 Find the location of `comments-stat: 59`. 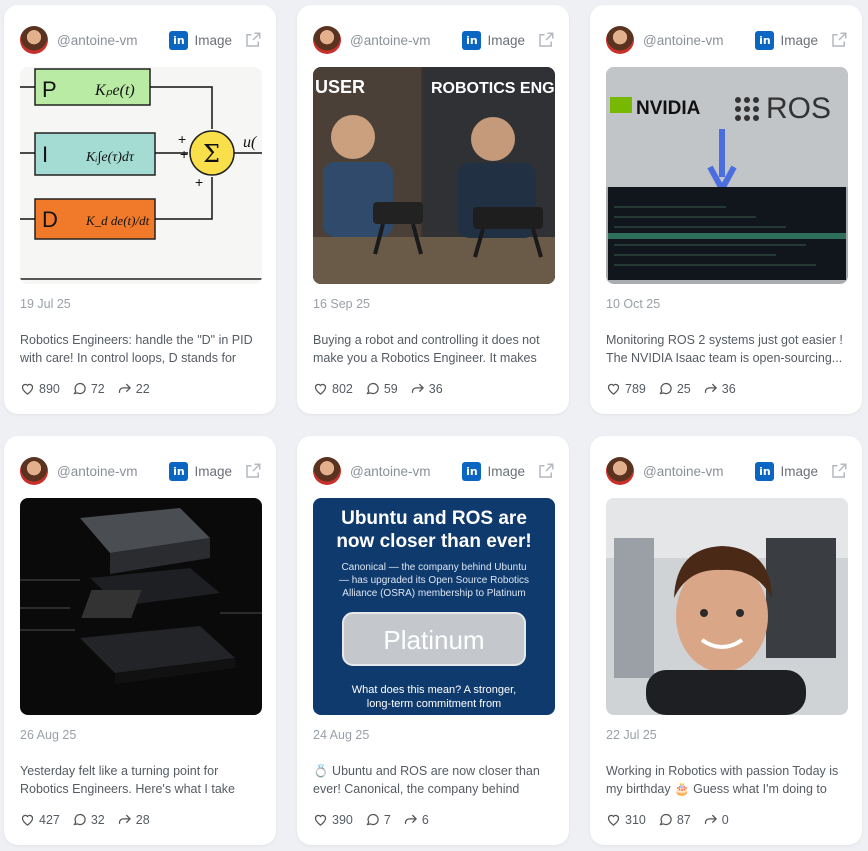

comments-stat: 59 is located at coordinates (381, 388).